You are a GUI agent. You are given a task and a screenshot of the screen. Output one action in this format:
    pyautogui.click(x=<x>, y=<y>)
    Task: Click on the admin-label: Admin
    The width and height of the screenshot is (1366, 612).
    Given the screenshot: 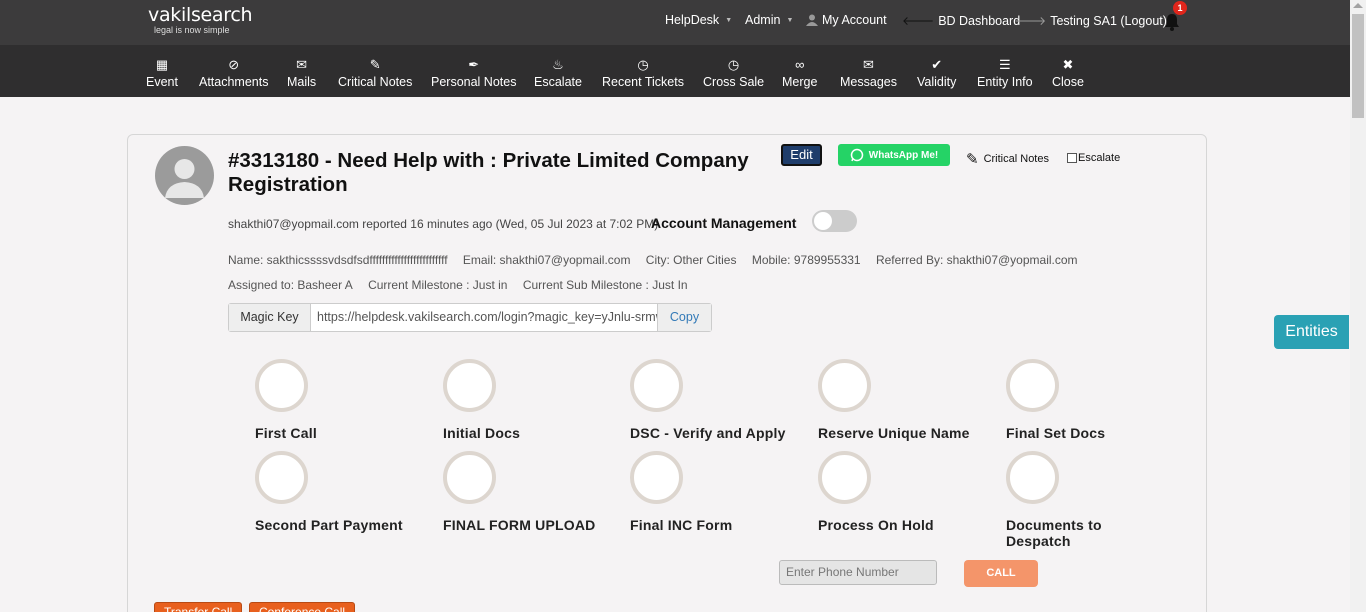 What is the action you would take?
    pyautogui.click(x=763, y=20)
    